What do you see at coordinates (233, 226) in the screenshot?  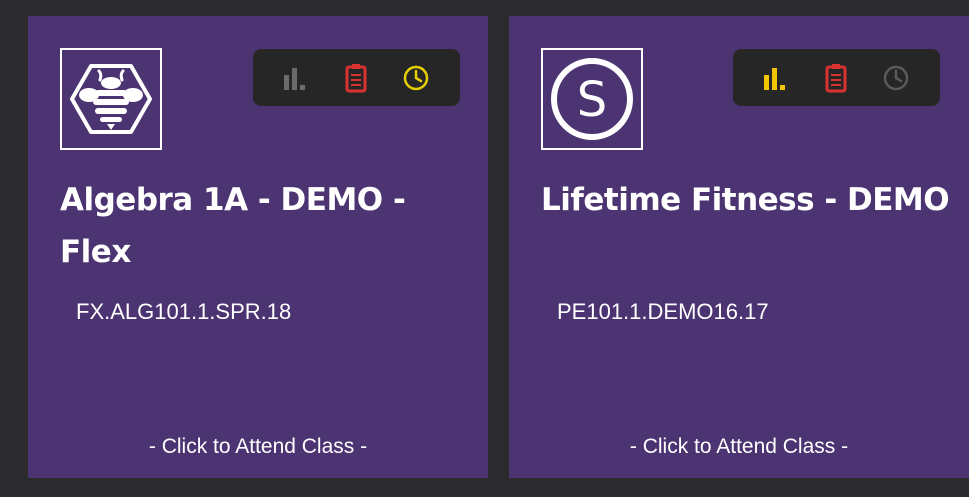 I see `course-title: Algebra 1A - DEMO - Flex` at bounding box center [233, 226].